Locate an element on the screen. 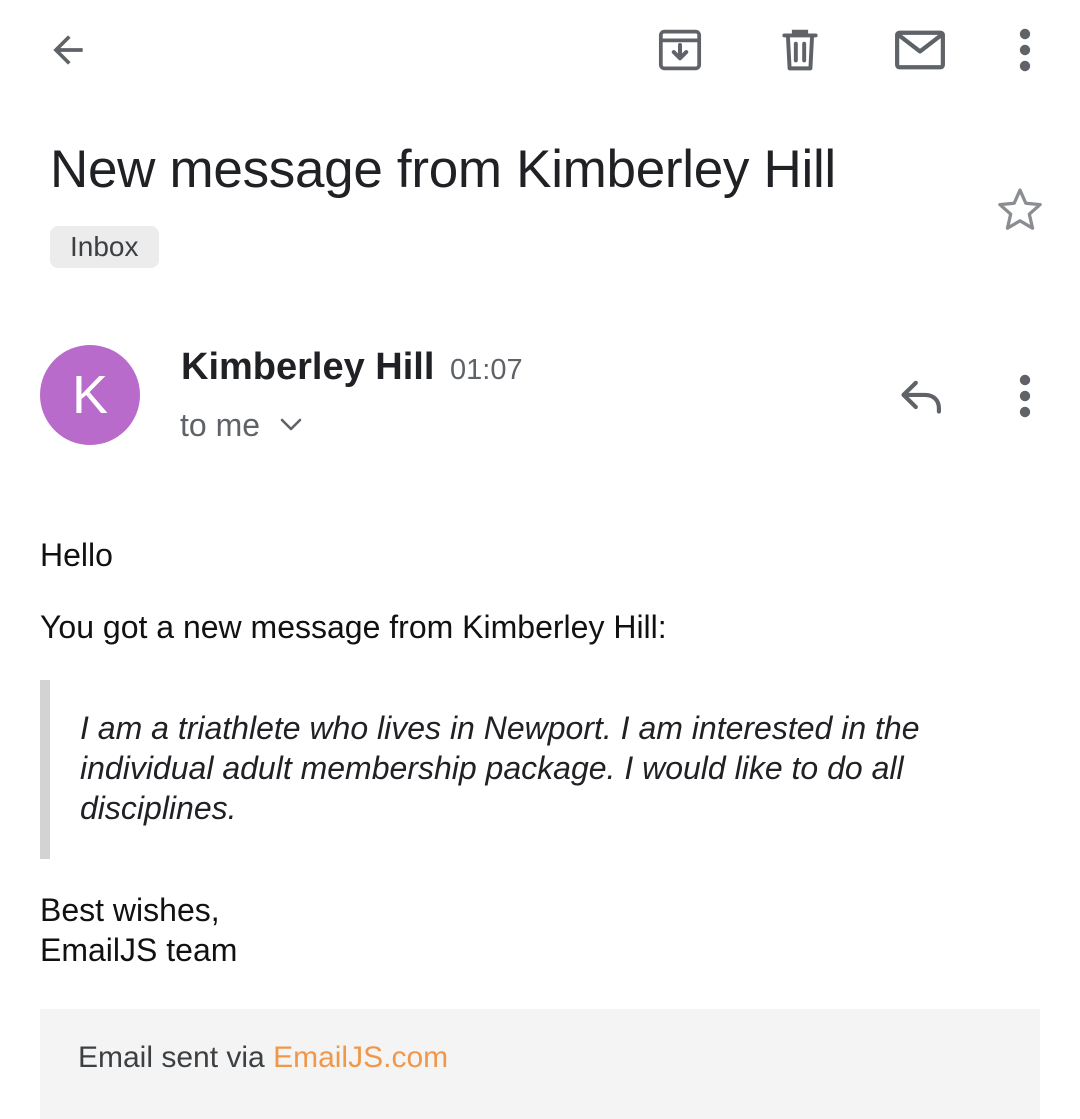 This screenshot has height=1119, width=1080. back-button is located at coordinates (68, 50).